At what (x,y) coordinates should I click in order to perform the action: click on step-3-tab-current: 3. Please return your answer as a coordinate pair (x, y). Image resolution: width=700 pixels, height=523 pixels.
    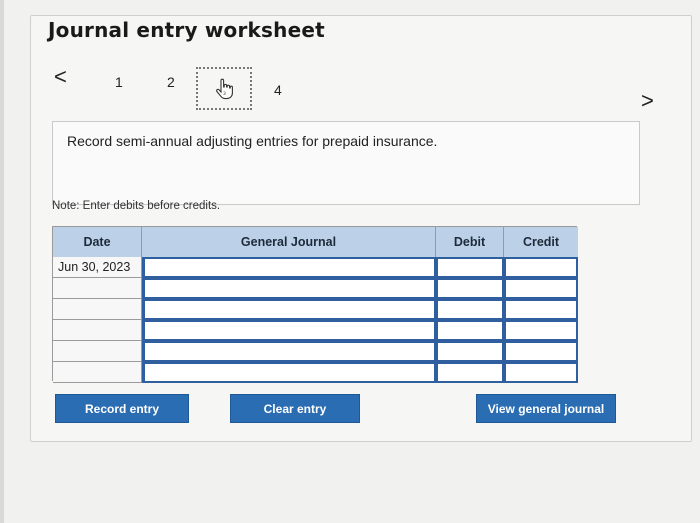
    Looking at the image, I should click on (224, 88).